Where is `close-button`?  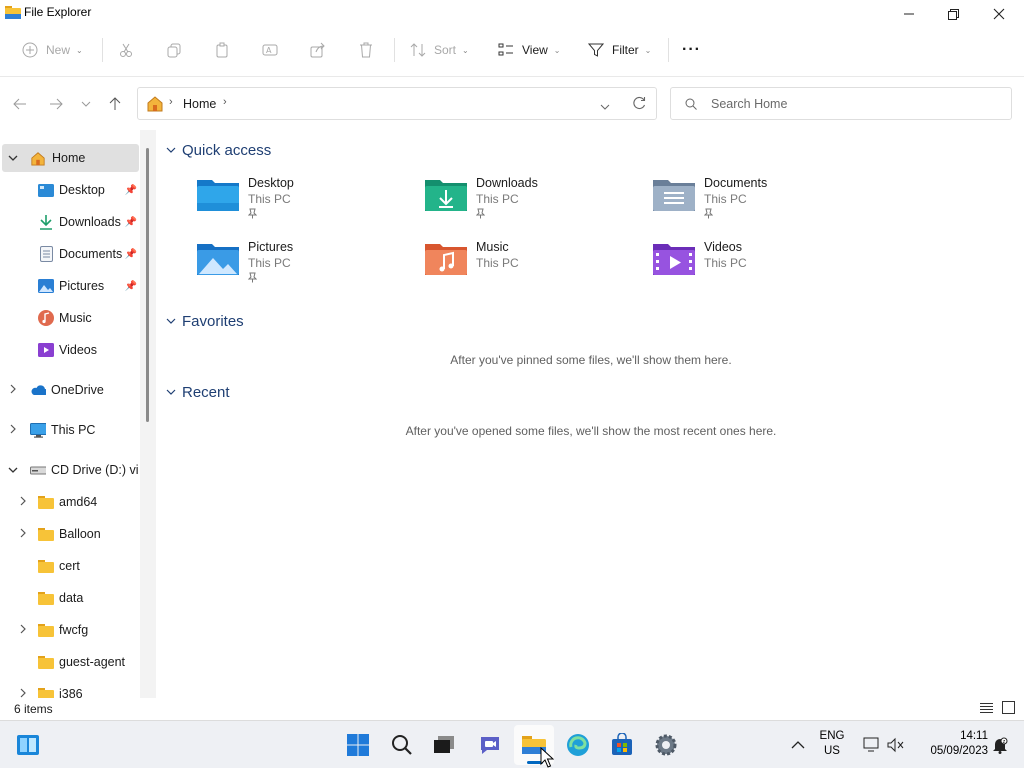 close-button is located at coordinates (999, 14).